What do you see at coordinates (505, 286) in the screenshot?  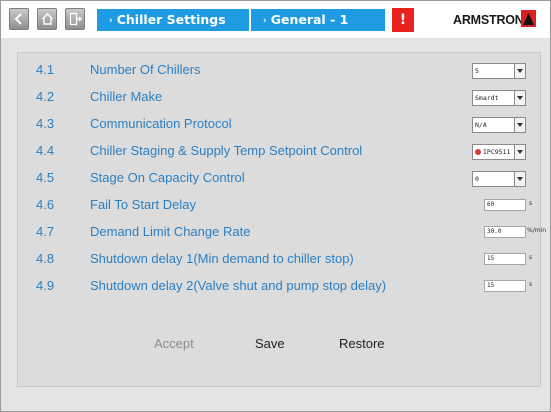 I see `shutdown-delay-2-input: 15` at bounding box center [505, 286].